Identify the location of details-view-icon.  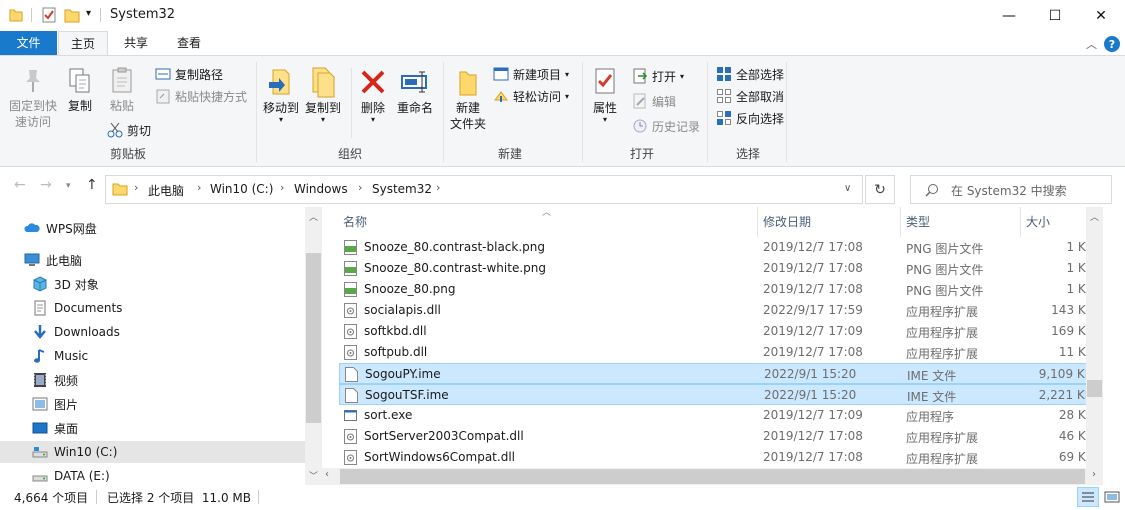
(1088, 497).